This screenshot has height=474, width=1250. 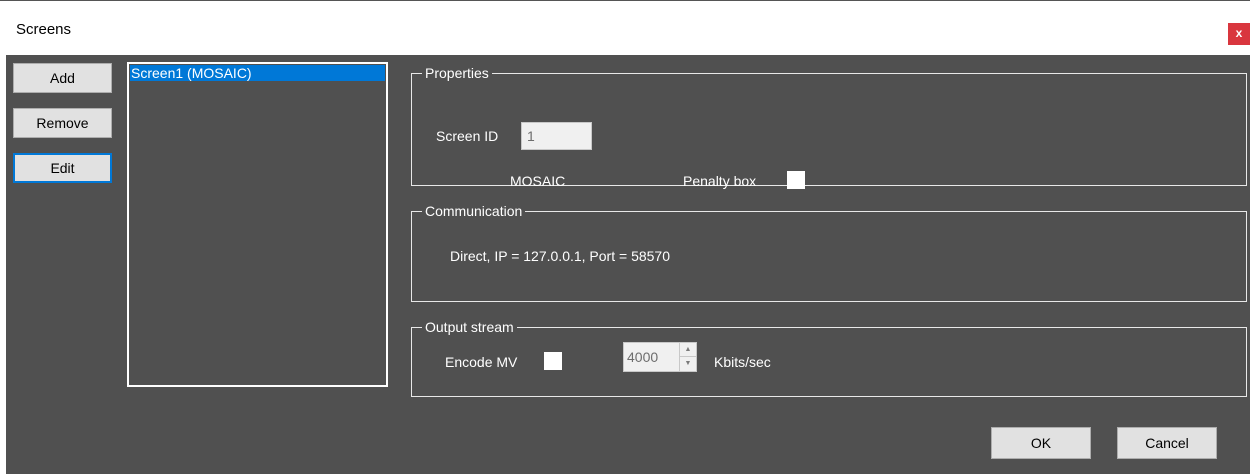 What do you see at coordinates (688, 364) in the screenshot?
I see `stepper-down-icon: ▼` at bounding box center [688, 364].